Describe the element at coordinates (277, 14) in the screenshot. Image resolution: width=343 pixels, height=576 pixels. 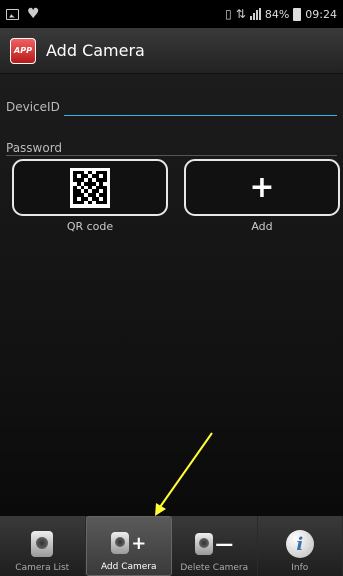
I see `battery-percent: 84%` at that location.